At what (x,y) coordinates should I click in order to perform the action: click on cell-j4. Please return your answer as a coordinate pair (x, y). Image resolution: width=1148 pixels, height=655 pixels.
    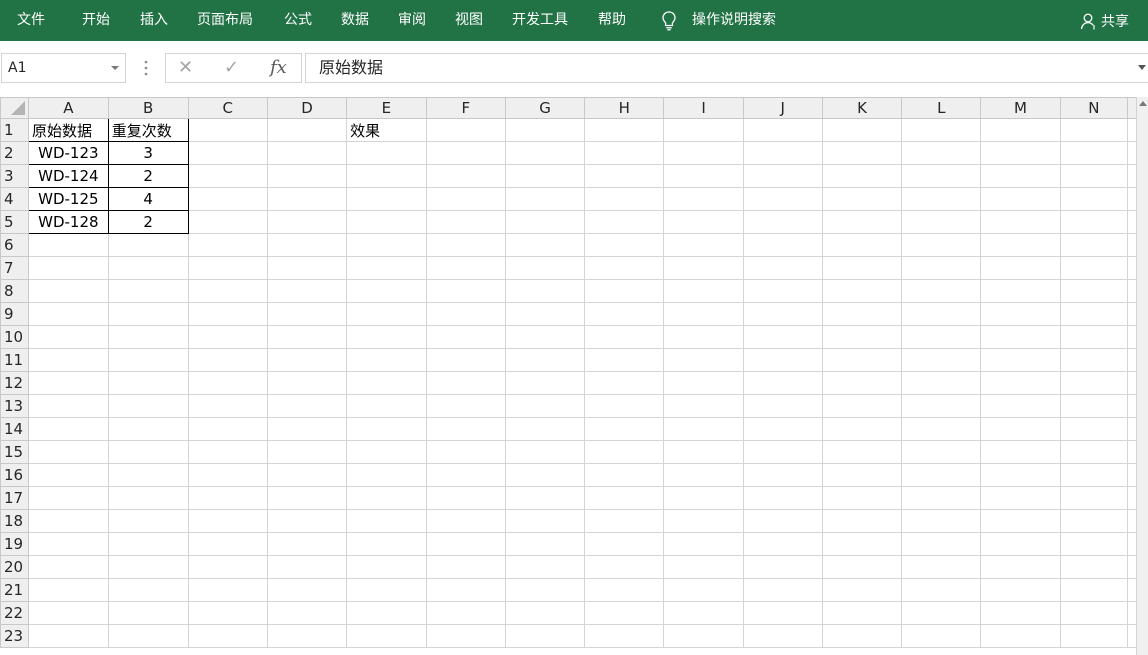
    Looking at the image, I should click on (782, 199).